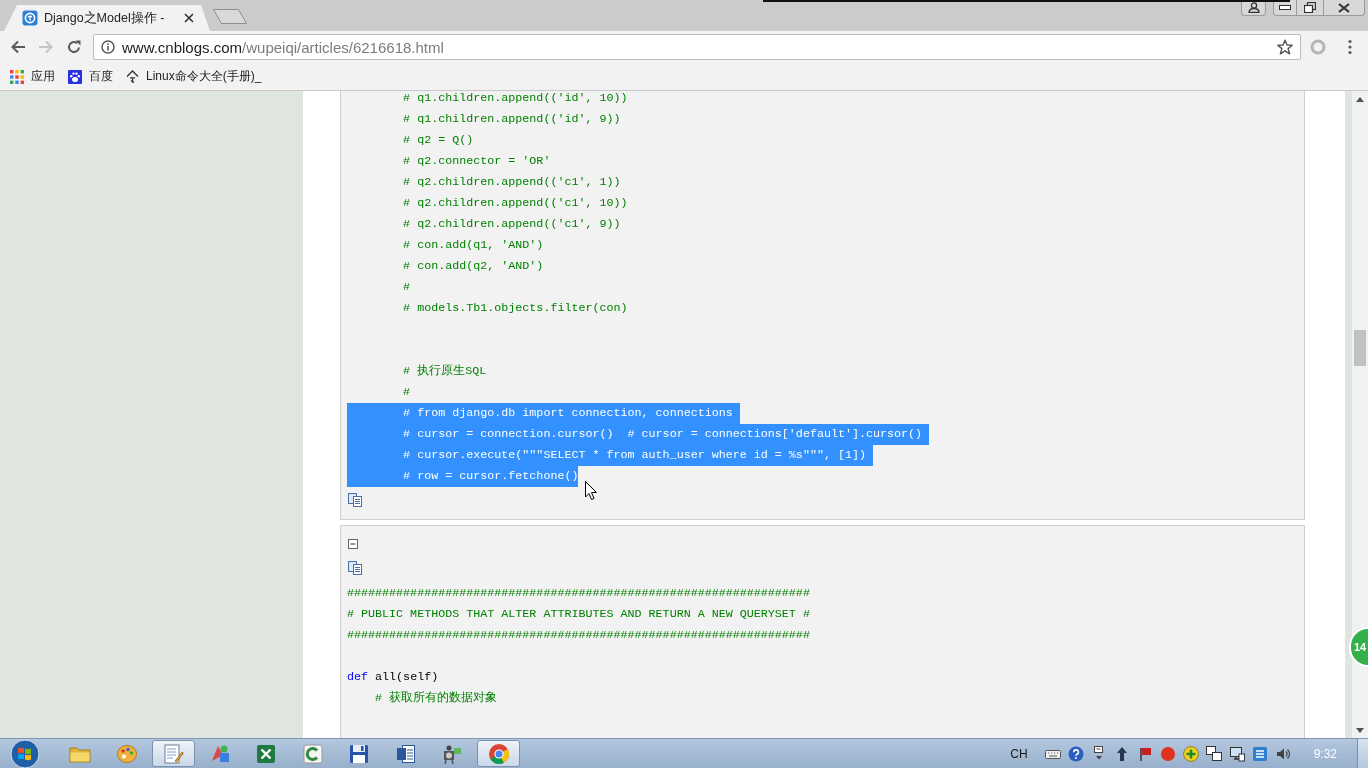 The image size is (1368, 768). I want to click on info-icon, so click(108, 47).